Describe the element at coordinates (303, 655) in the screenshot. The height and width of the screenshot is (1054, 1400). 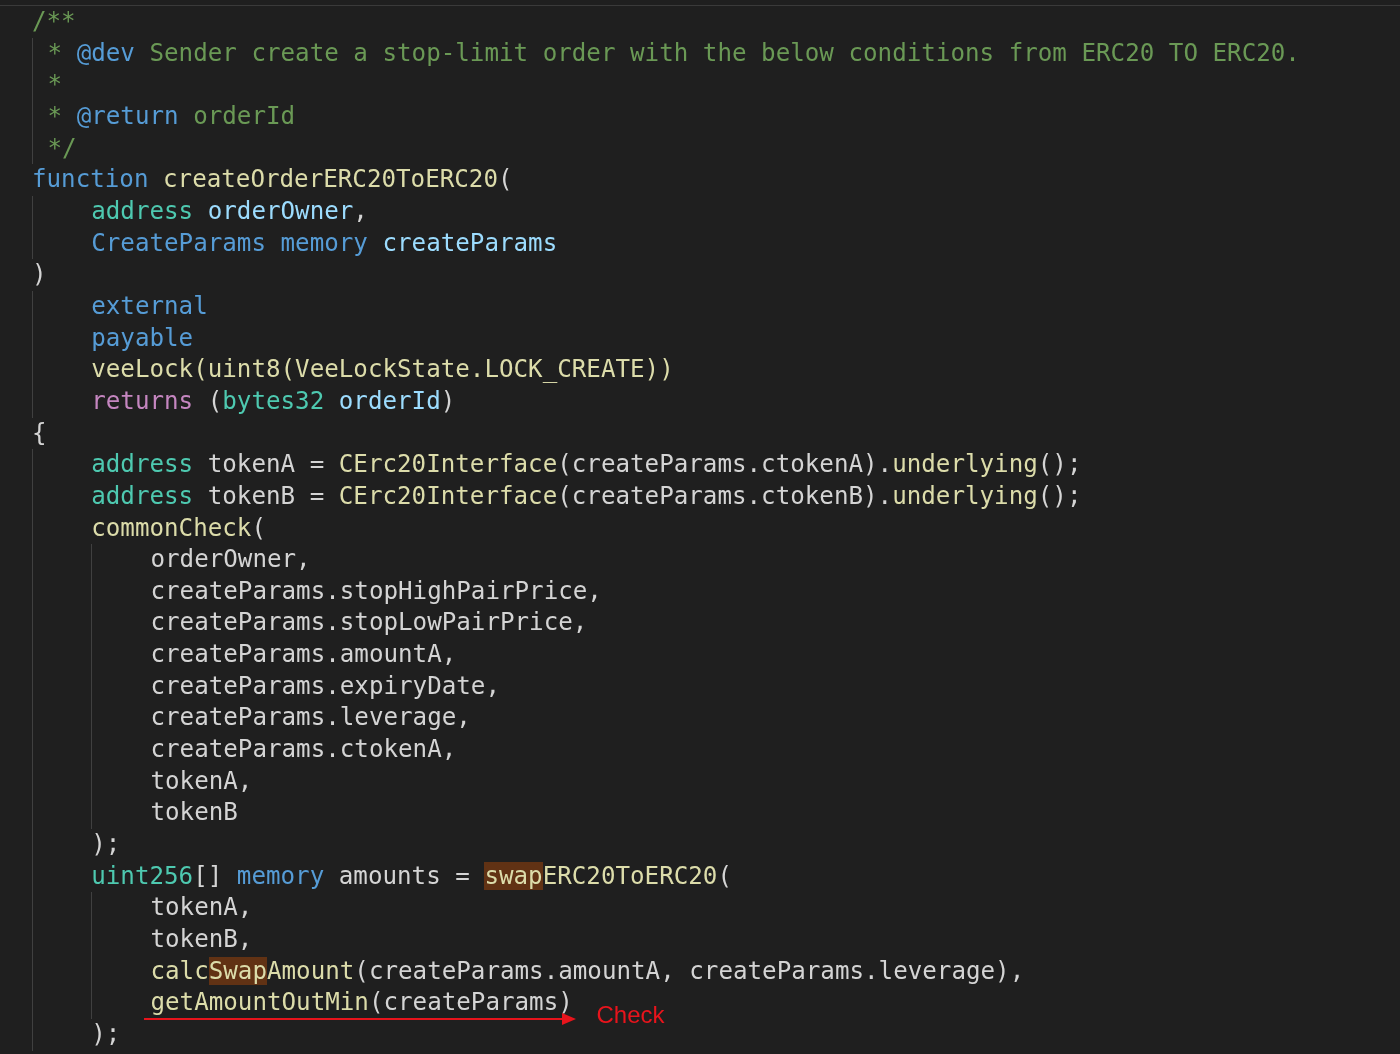
I see `code-line: createParams.amountA,` at that location.